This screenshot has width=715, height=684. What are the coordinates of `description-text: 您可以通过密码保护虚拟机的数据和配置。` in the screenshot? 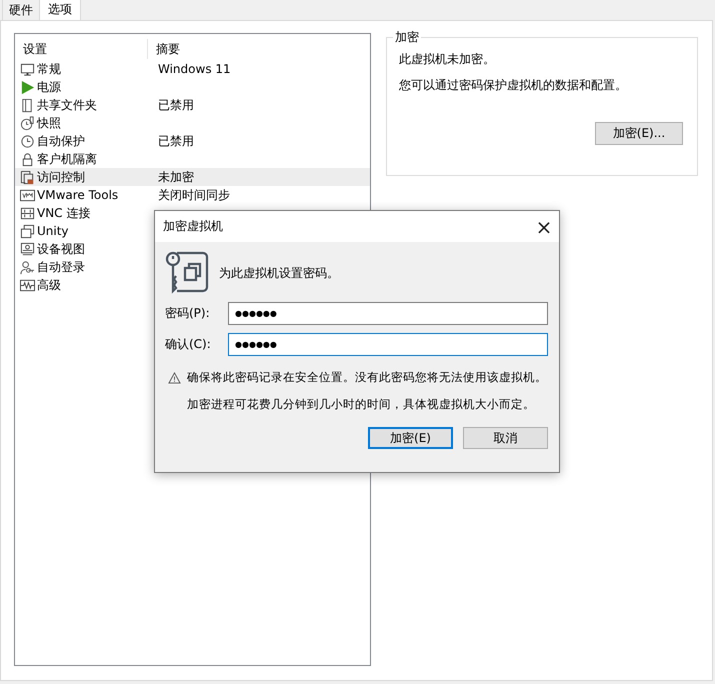 It's located at (513, 85).